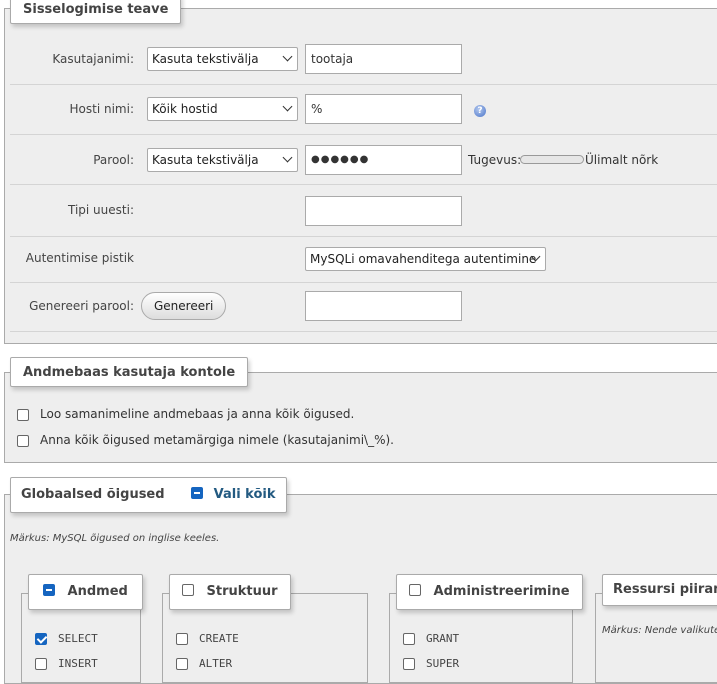 The image size is (717, 684). Describe the element at coordinates (93, 494) in the screenshot. I see `global-privileges-title: Globaalsed õigused` at that location.